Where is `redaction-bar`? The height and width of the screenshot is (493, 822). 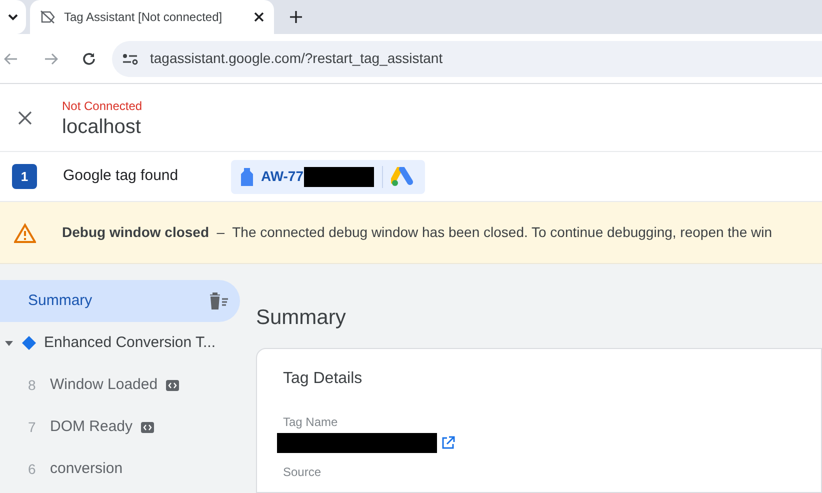
redaction-bar is located at coordinates (339, 176).